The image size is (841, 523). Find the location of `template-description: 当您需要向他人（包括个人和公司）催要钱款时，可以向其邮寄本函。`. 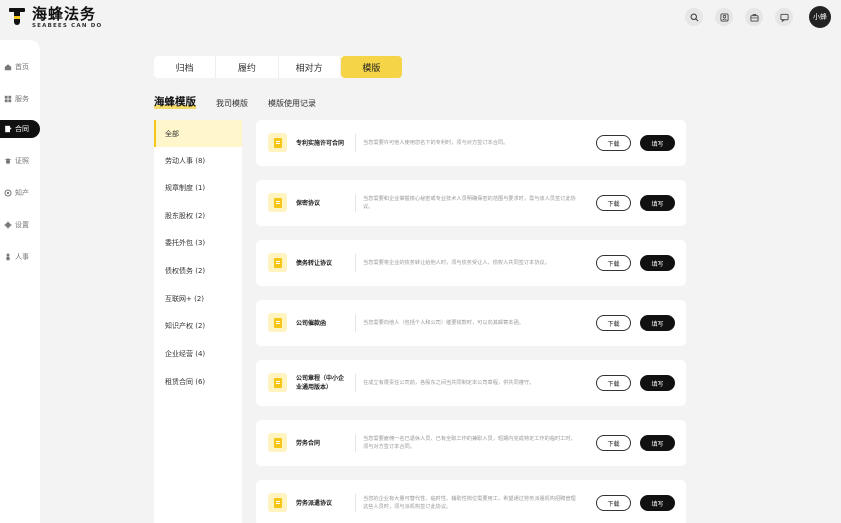

template-description: 当您需要向他人（包括个人和公司）催要钱款时，可以向其邮寄本函。 is located at coordinates (443, 323).